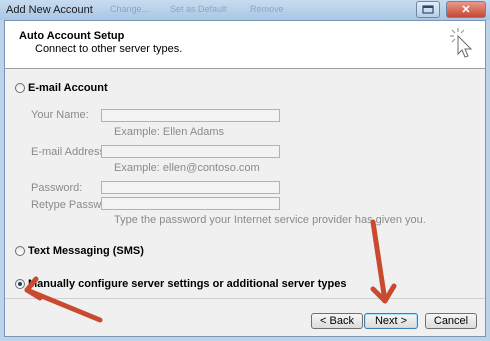 The image size is (490, 341). What do you see at coordinates (70, 152) in the screenshot?
I see `email-address-label: E-mail Address:` at bounding box center [70, 152].